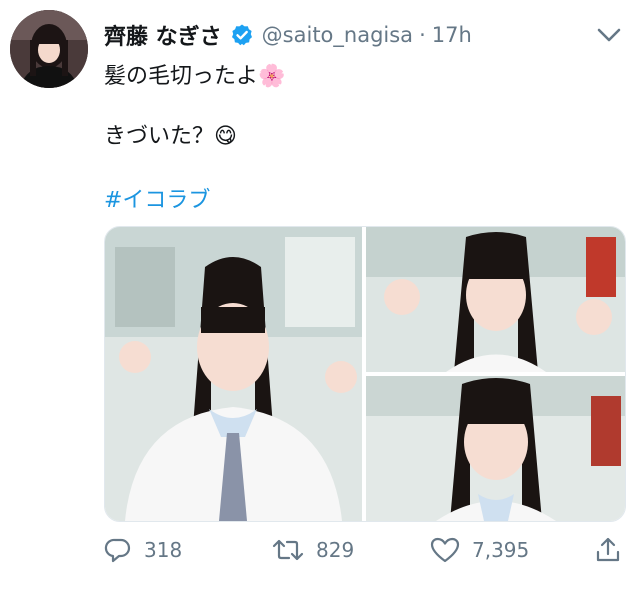 Image resolution: width=640 pixels, height=593 pixels. Describe the element at coordinates (288, 550) in the screenshot. I see `retweet-icon` at that location.